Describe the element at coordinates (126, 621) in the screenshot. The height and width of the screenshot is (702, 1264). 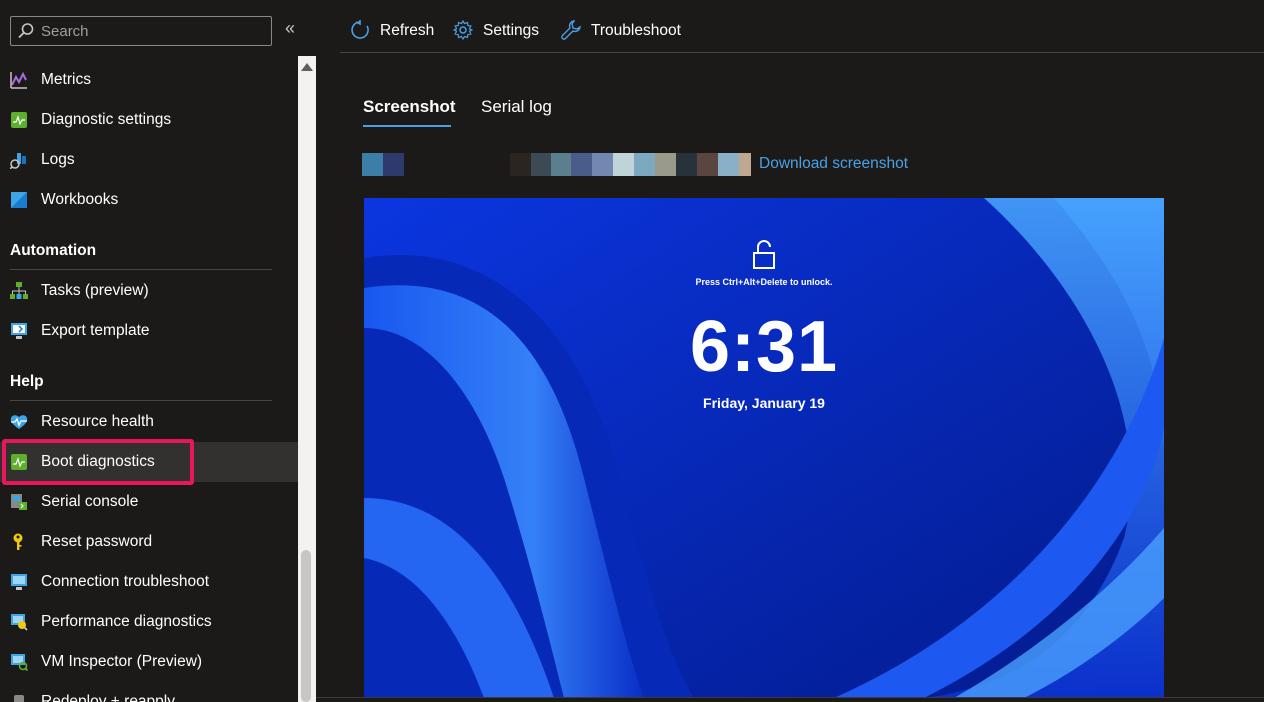
I see `sidebar-item-label: Performance diagnostics` at that location.